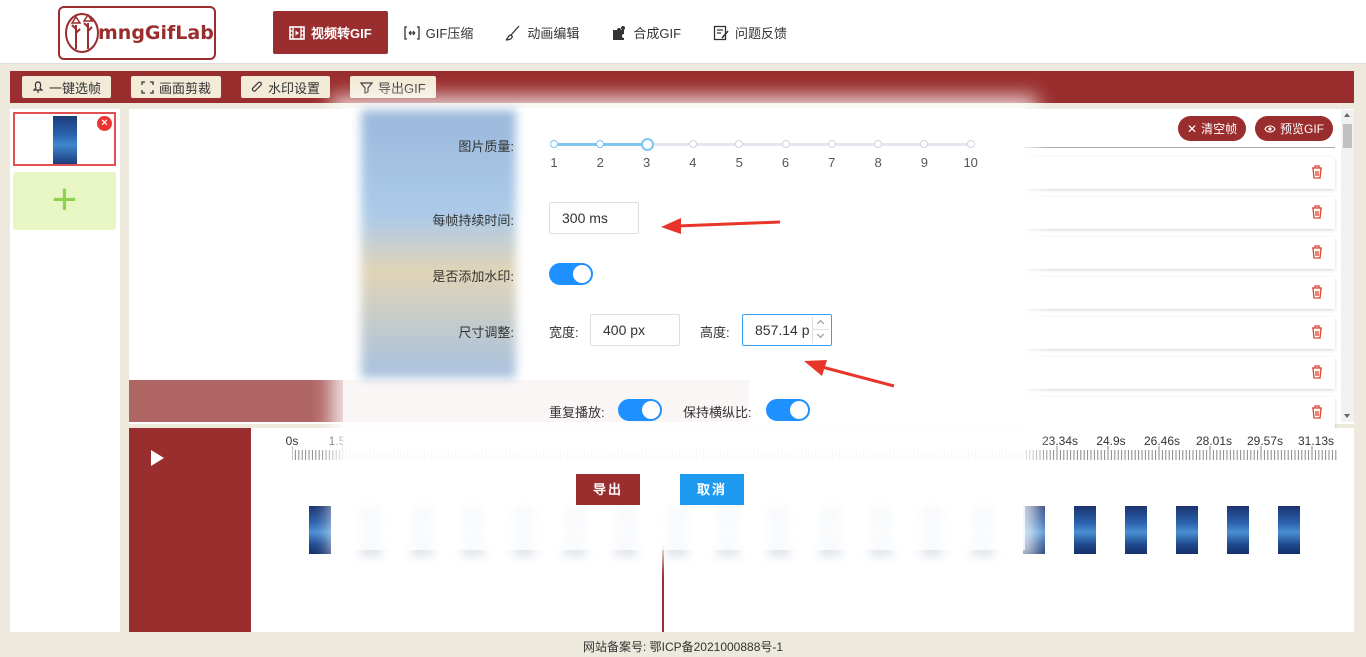 The width and height of the screenshot is (1366, 657). Describe the element at coordinates (82, 33) in the screenshot. I see `tree-logo-icon` at that location.